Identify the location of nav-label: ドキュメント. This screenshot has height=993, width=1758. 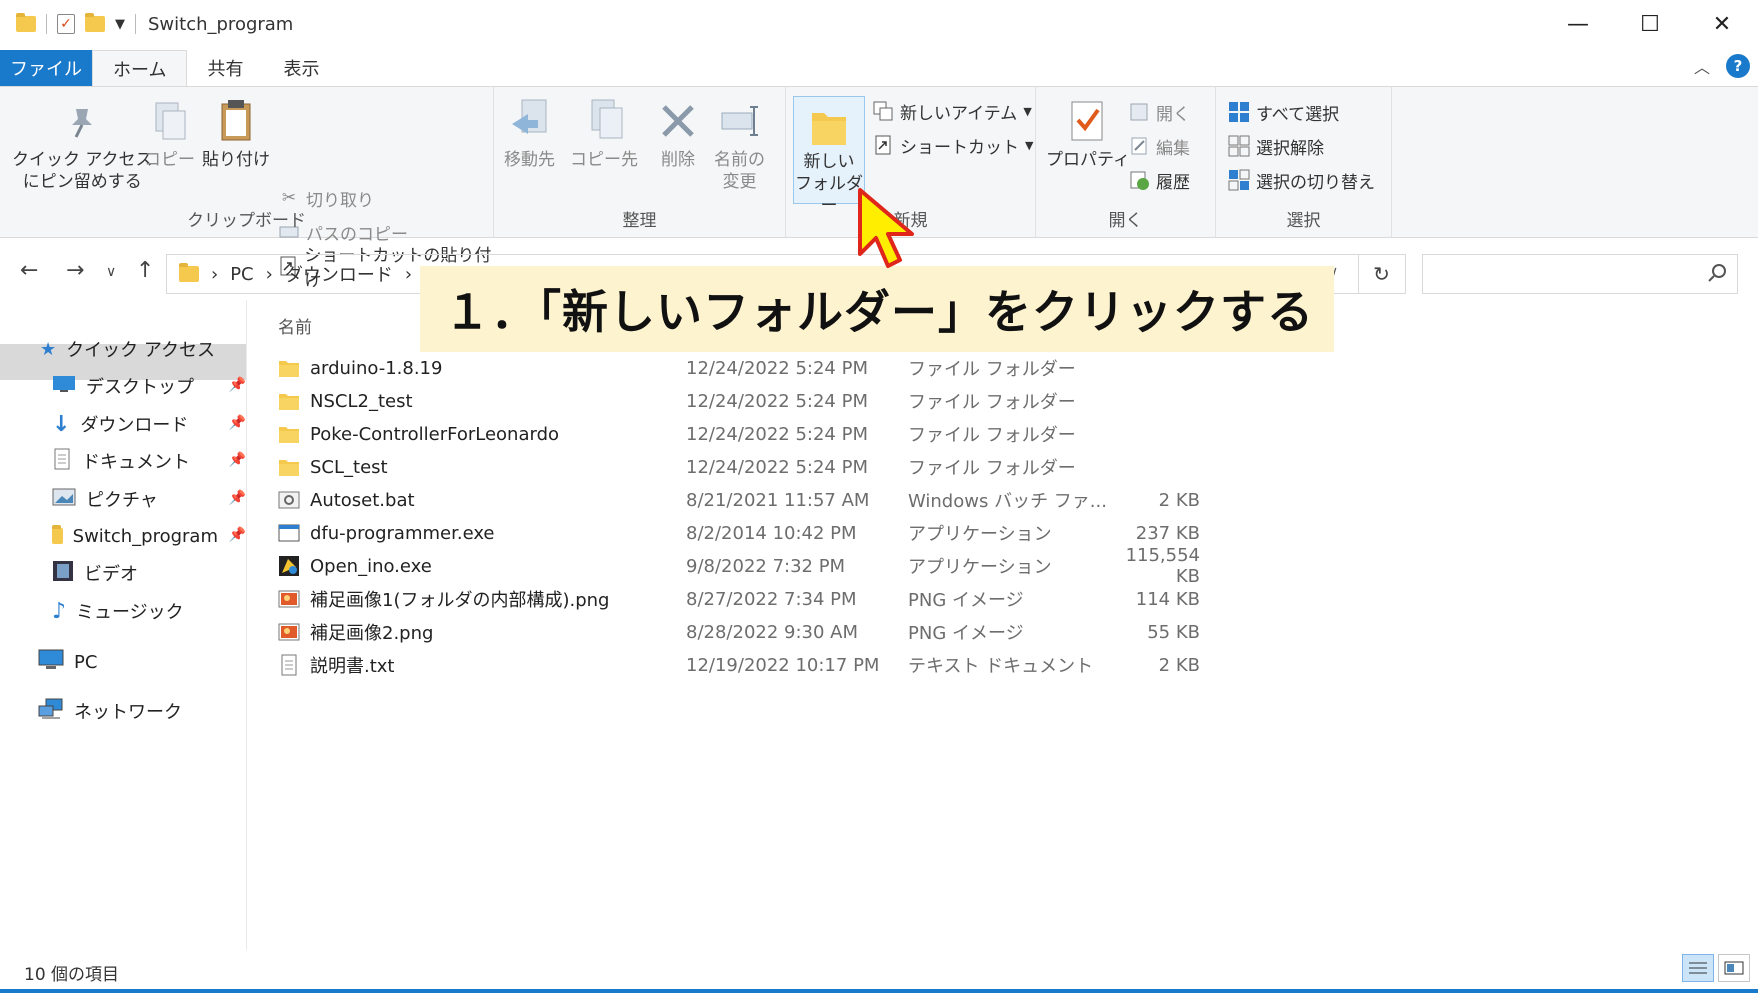
(136, 462).